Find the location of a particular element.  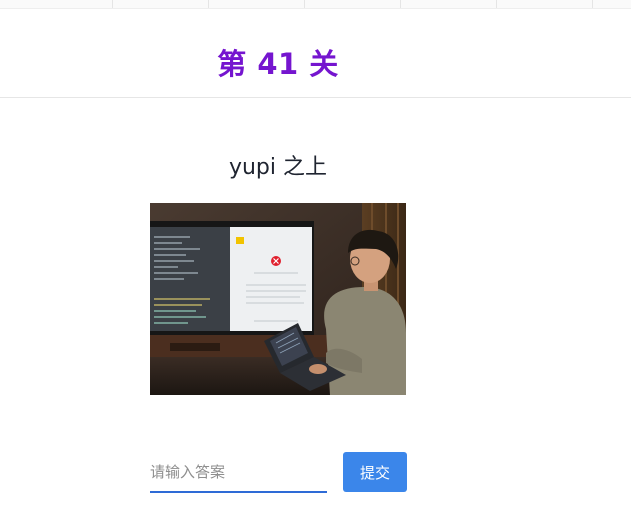

level-title: 第 41 关 is located at coordinates (278, 64).